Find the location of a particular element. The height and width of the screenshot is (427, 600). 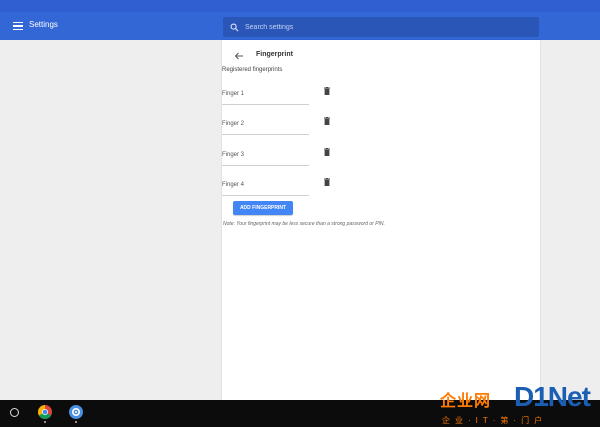

fingerprint-name: Finger 2 is located at coordinates (233, 124).